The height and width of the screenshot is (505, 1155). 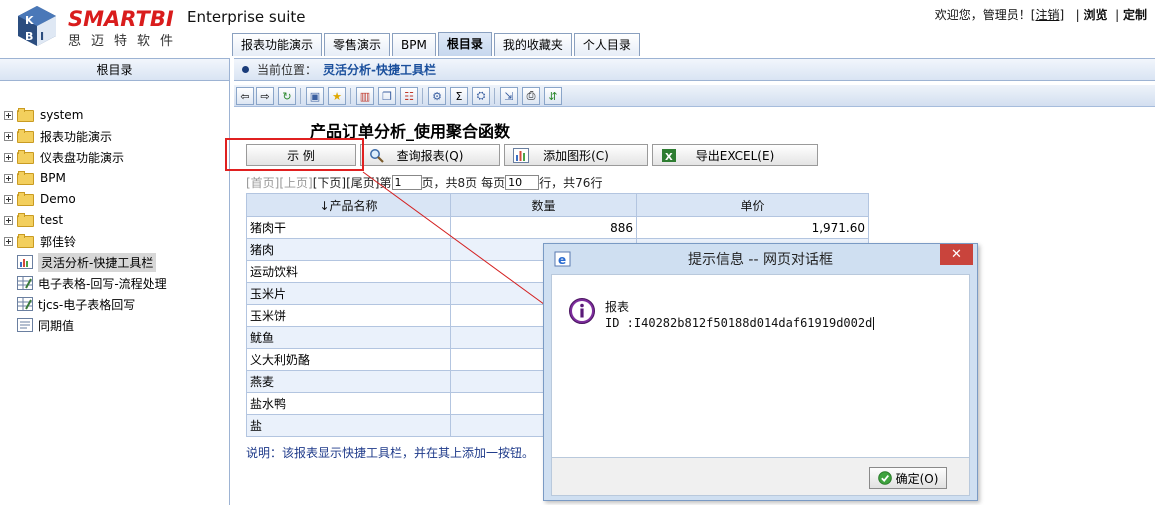 I want to click on export-icon: ⇲, so click(x=509, y=96).